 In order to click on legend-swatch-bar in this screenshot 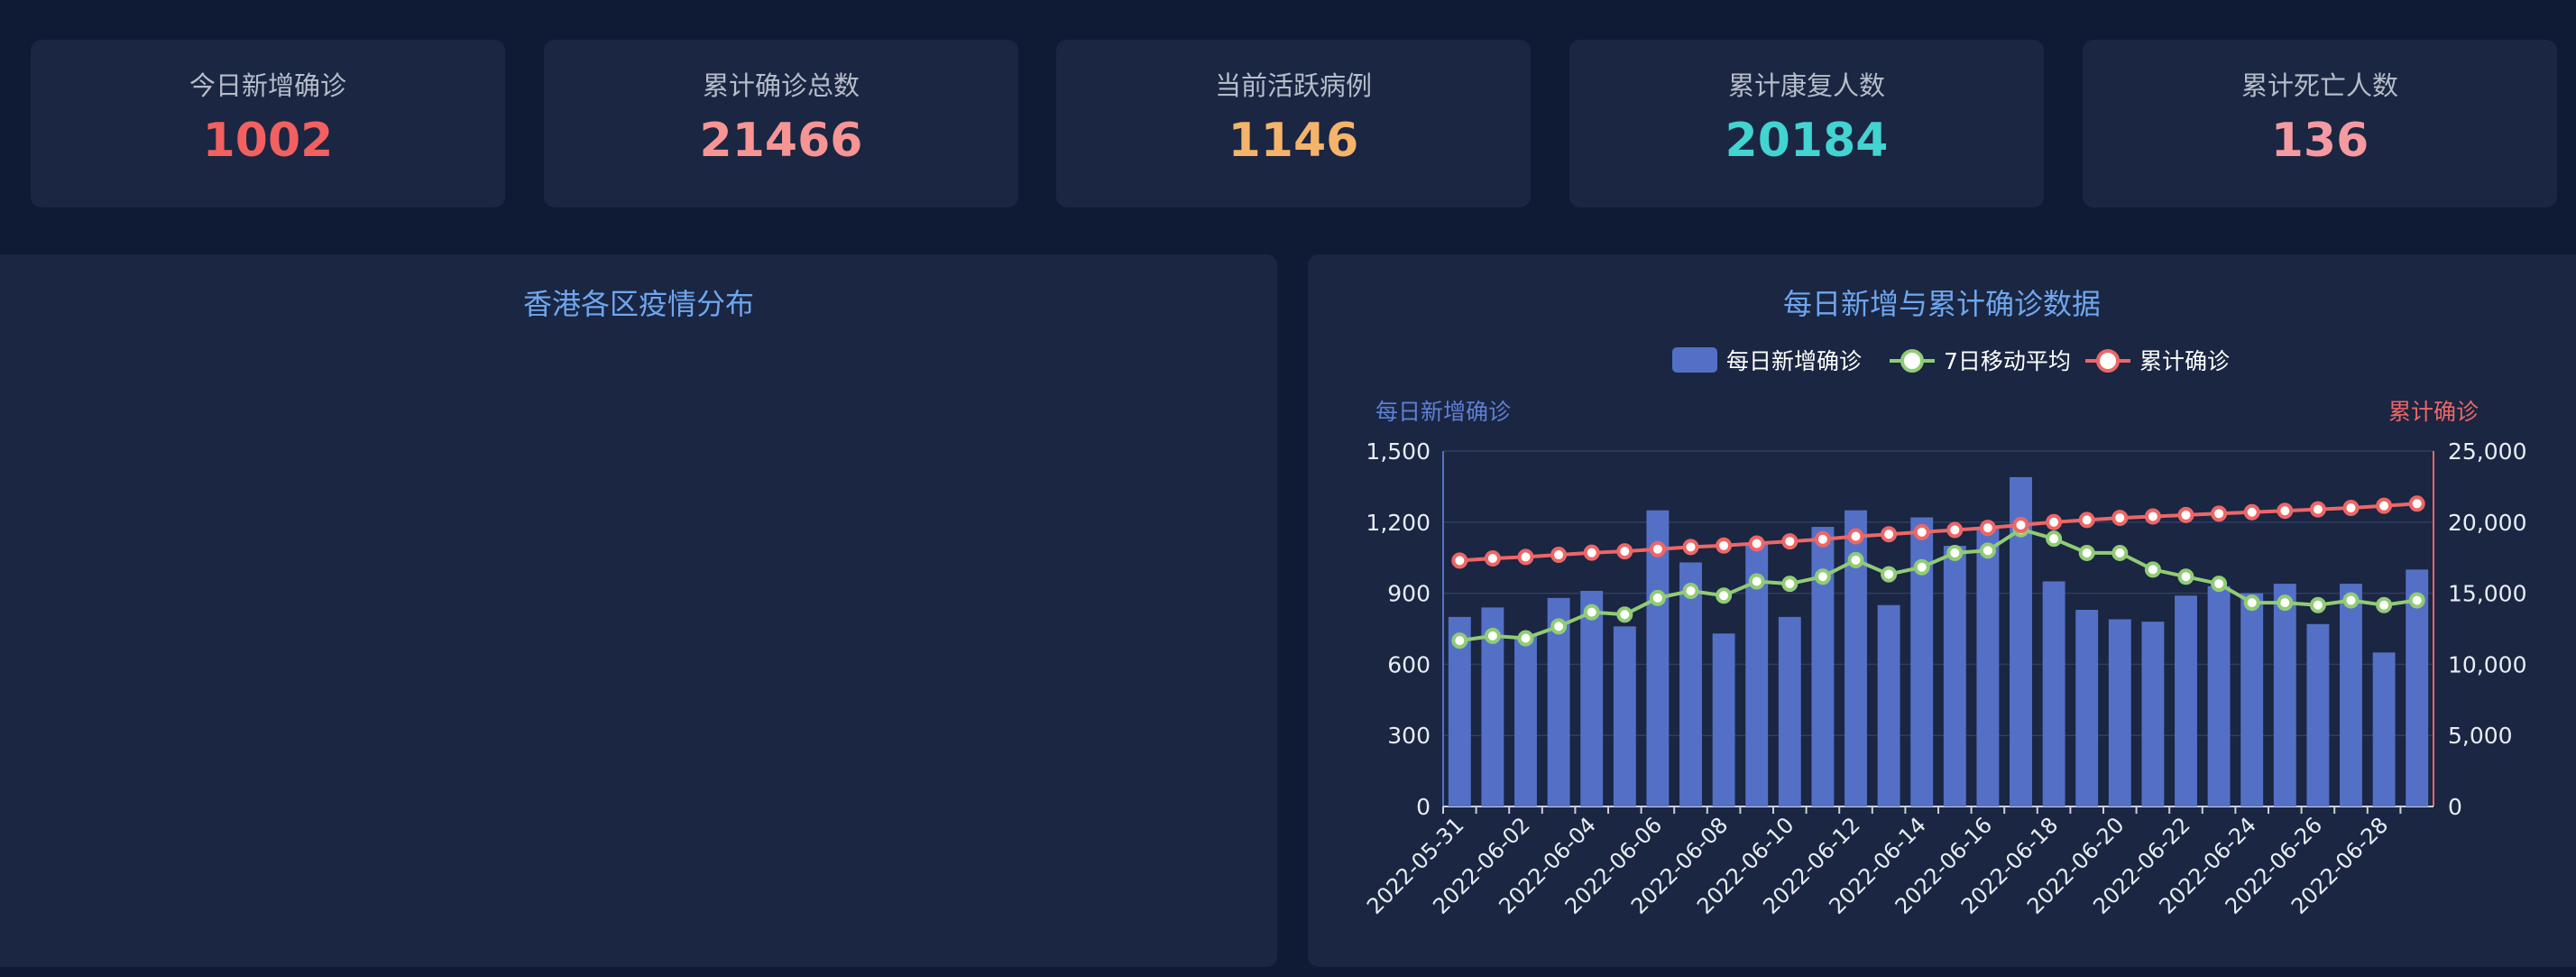, I will do `click(1694, 360)`.